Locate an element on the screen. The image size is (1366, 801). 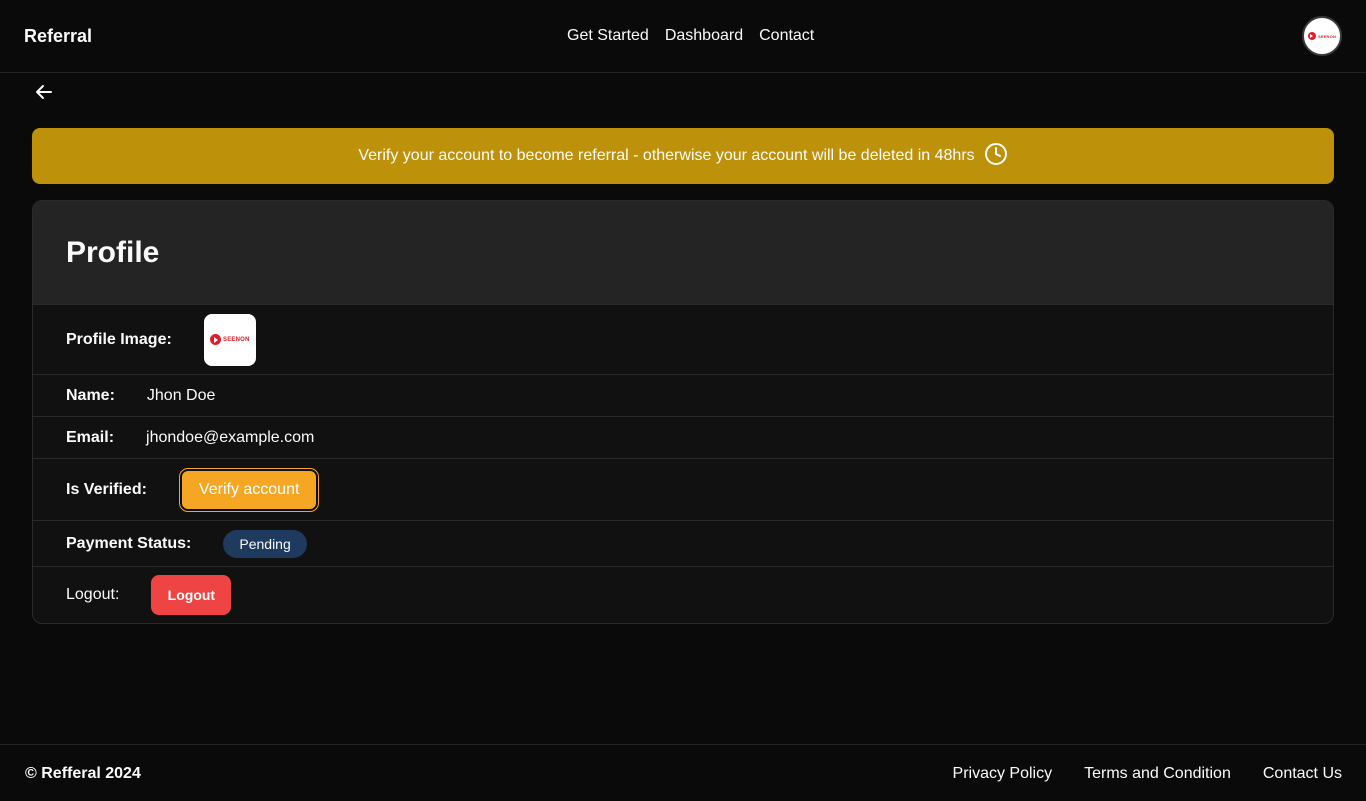
profile-image-label: Profile Image: is located at coordinates (119, 339).